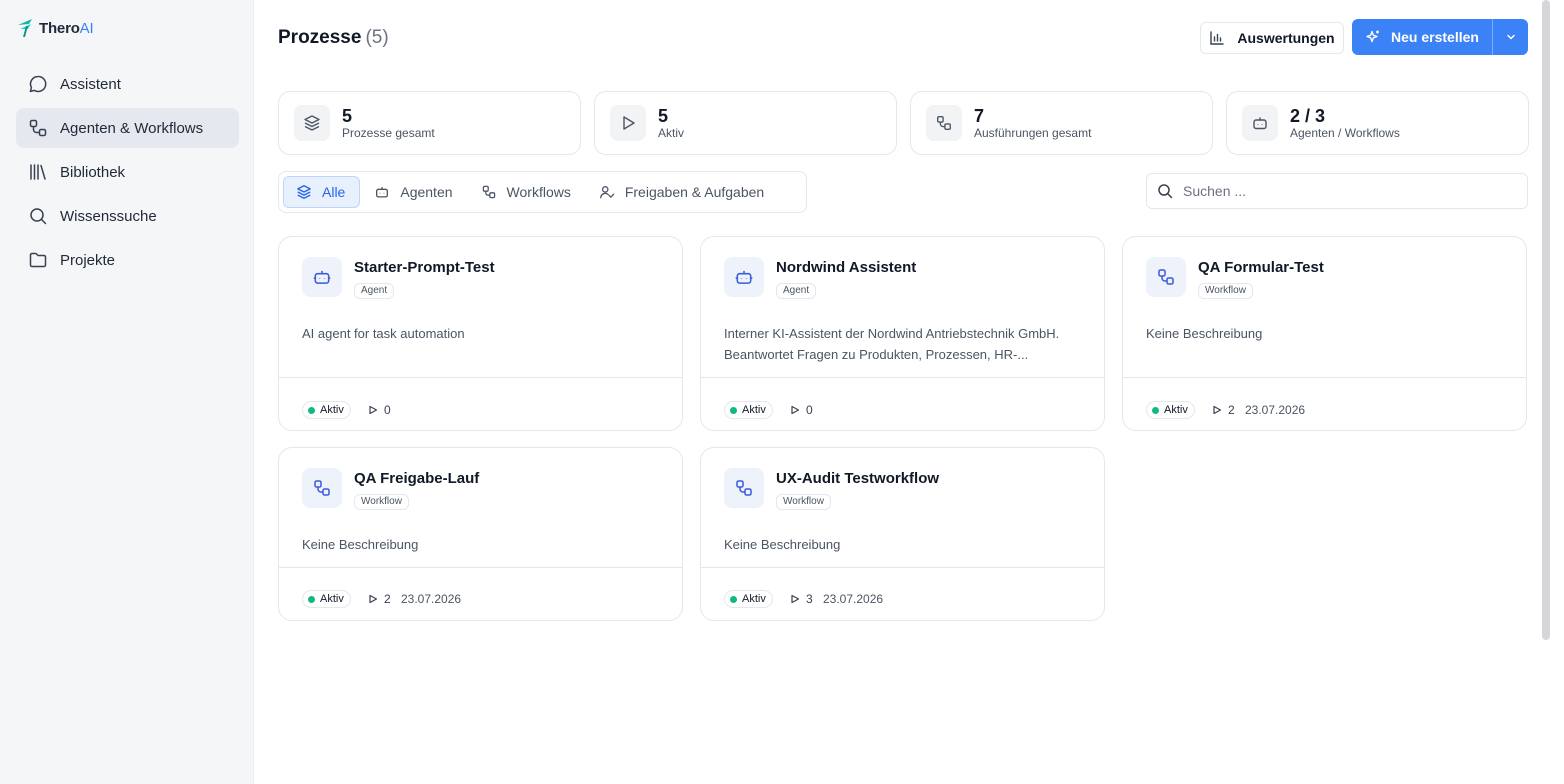 The height and width of the screenshot is (784, 1564). What do you see at coordinates (424, 267) in the screenshot?
I see `card-title: Starter-Prompt-Test` at bounding box center [424, 267].